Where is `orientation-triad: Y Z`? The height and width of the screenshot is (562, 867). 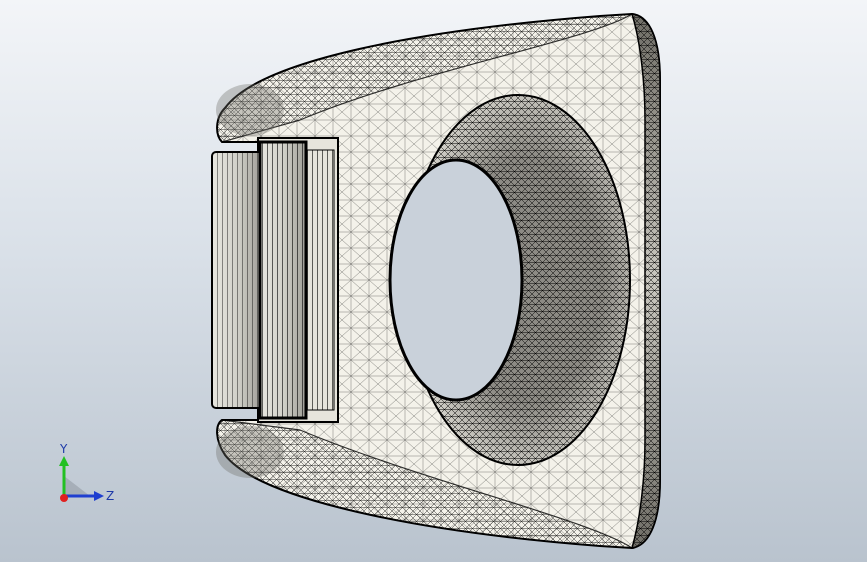 orientation-triad: Y Z is located at coordinates (85, 475).